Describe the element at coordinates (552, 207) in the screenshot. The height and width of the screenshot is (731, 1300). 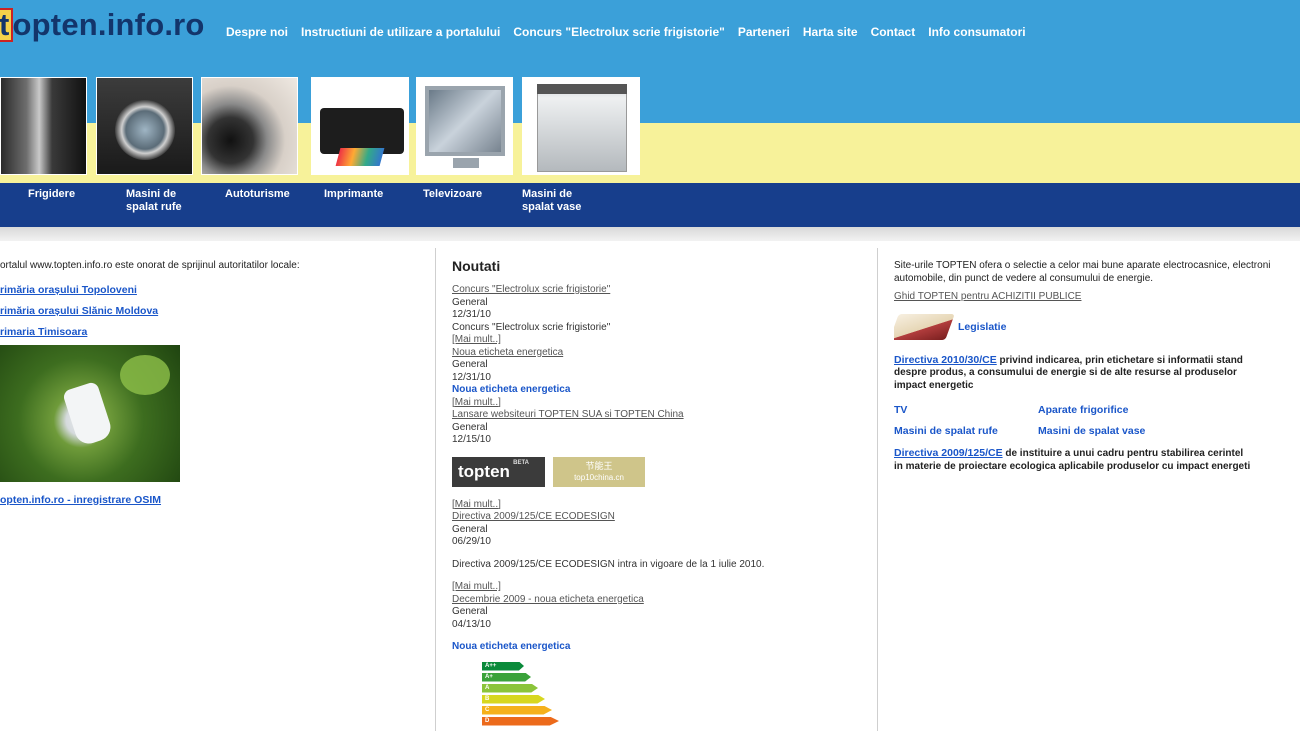
I see `category-label: spalat vase` at that location.